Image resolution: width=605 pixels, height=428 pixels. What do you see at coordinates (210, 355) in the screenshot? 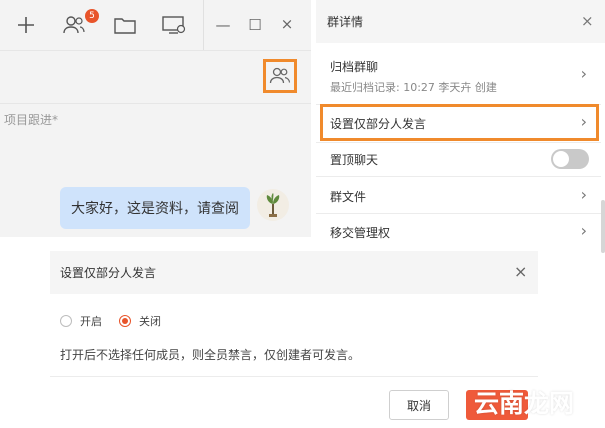
I see `dialog-description: 打开后不选择任何成员，则全员禁言，仅创建者可发言。` at bounding box center [210, 355].